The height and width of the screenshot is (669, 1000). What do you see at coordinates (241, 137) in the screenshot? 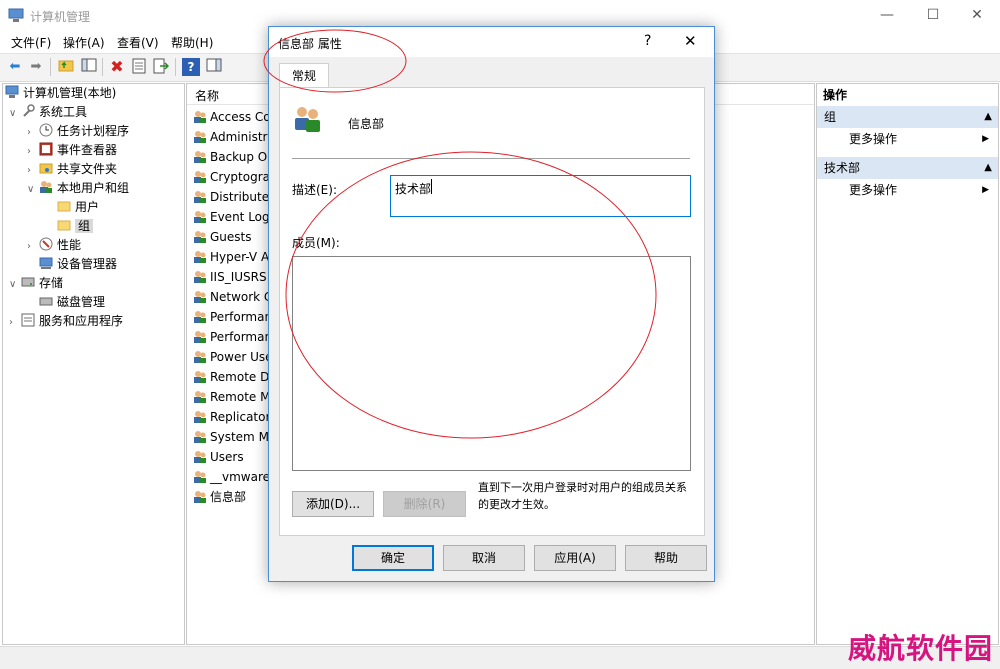
I see `list-item-label: Administra` at bounding box center [241, 137].